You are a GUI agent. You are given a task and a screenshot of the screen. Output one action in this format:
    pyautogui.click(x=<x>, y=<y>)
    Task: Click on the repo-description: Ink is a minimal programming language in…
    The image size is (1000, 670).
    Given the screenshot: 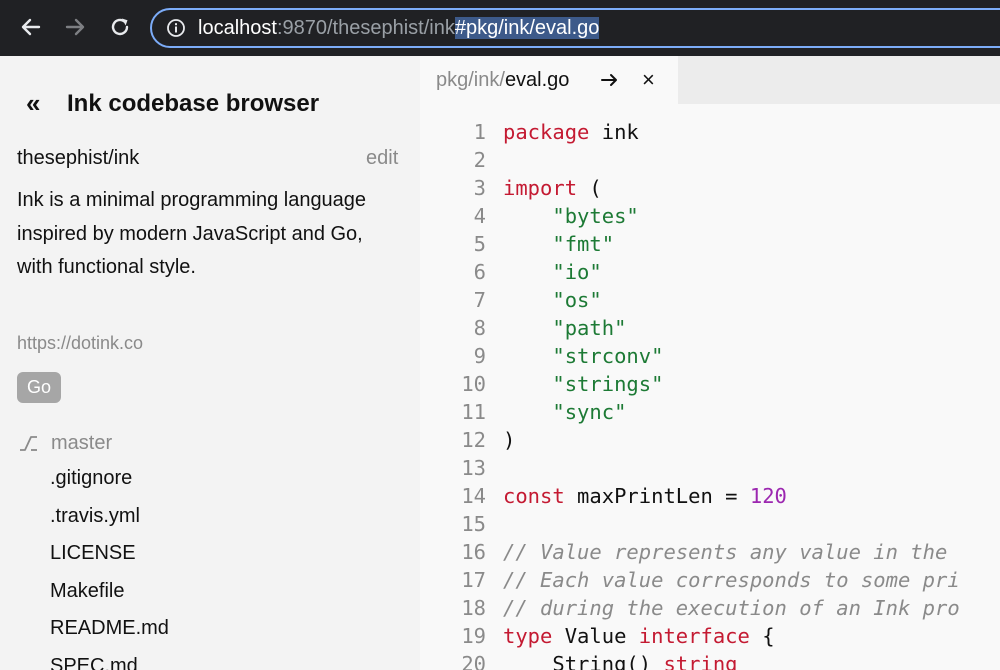 What is the action you would take?
    pyautogui.click(x=192, y=233)
    